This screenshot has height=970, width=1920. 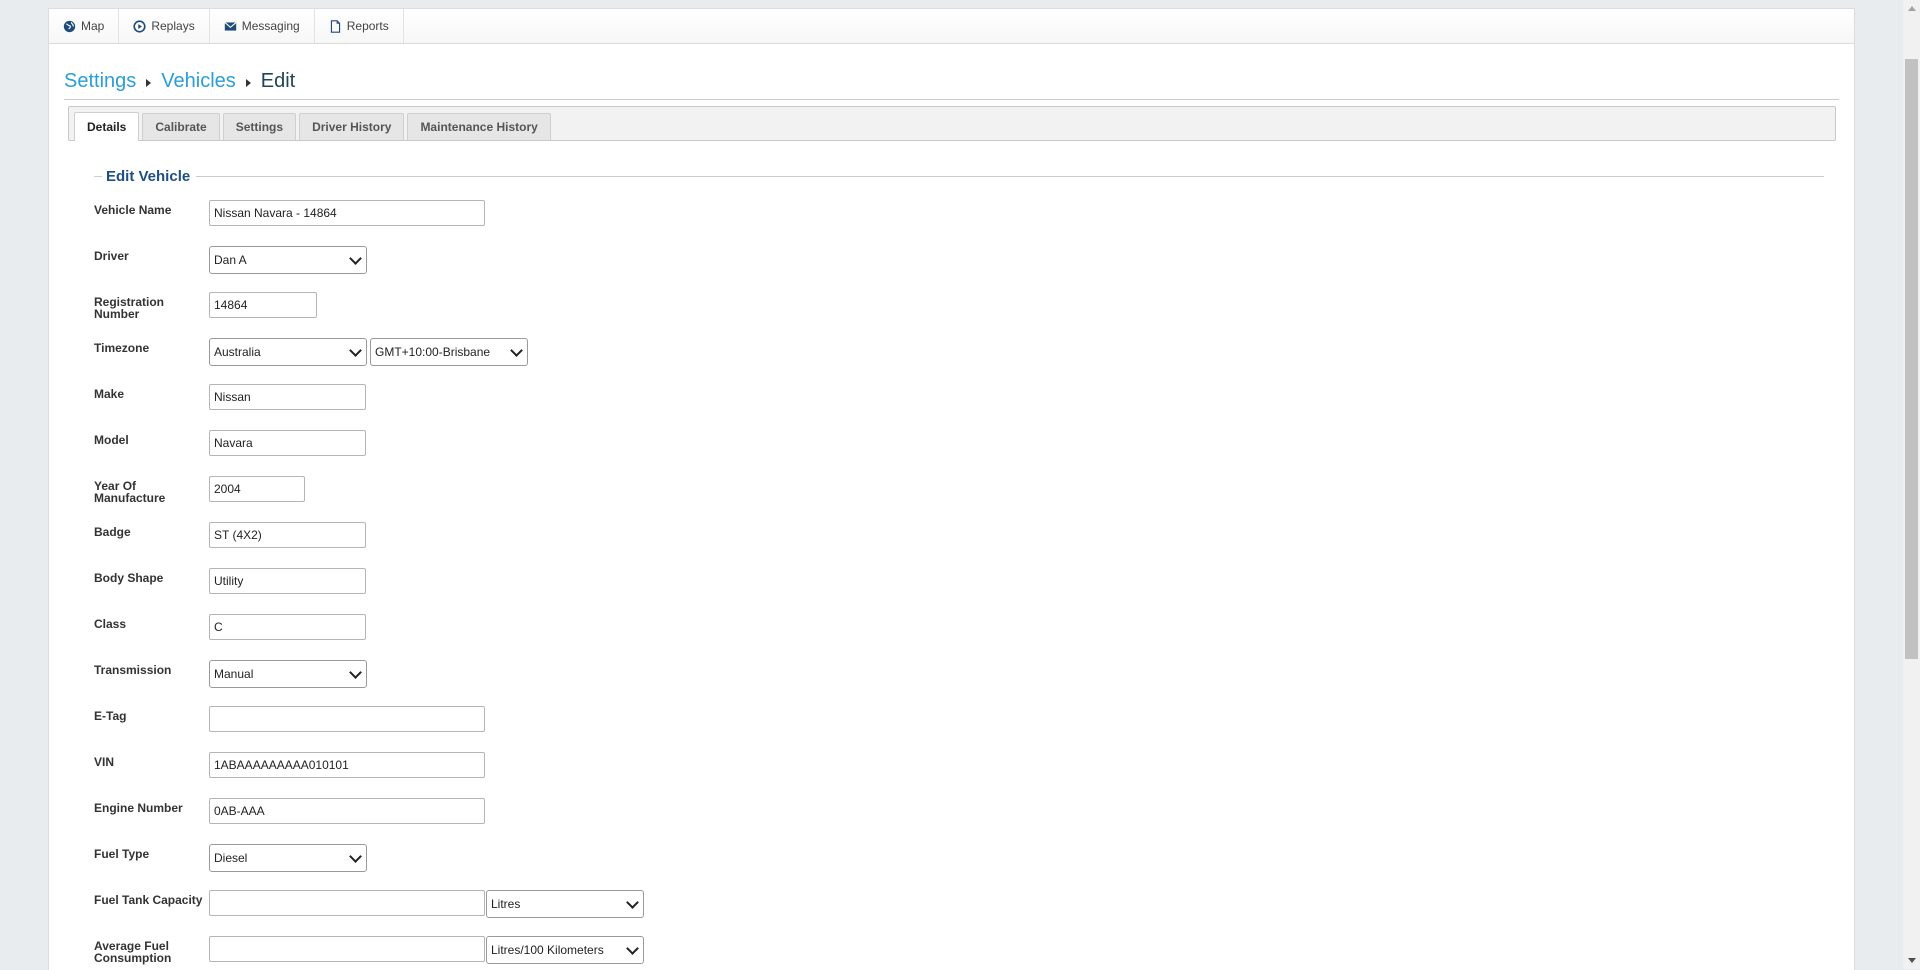 What do you see at coordinates (133, 952) in the screenshot?
I see `avg-fuel-label: Average Fuel Consumption` at bounding box center [133, 952].